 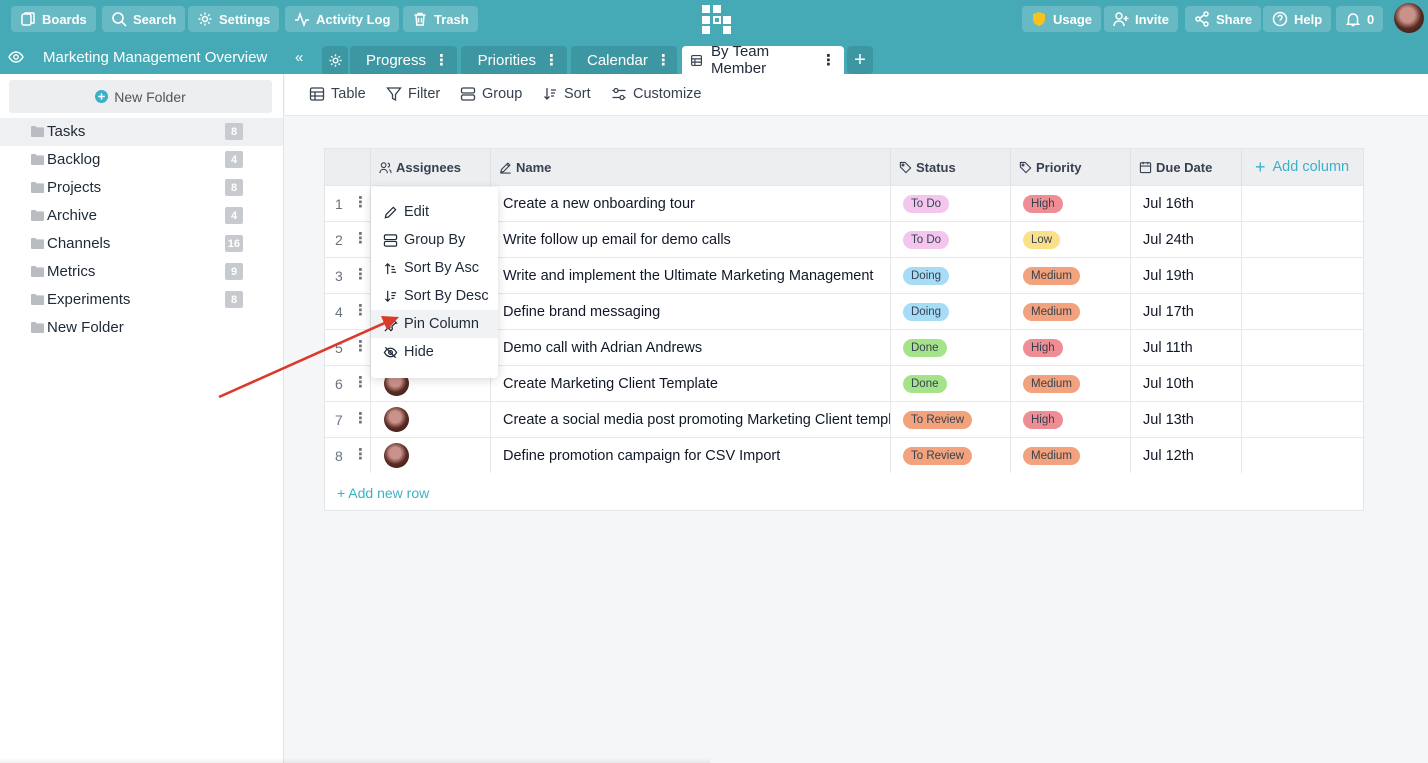 I want to click on customize-button: Customize, so click(x=656, y=94).